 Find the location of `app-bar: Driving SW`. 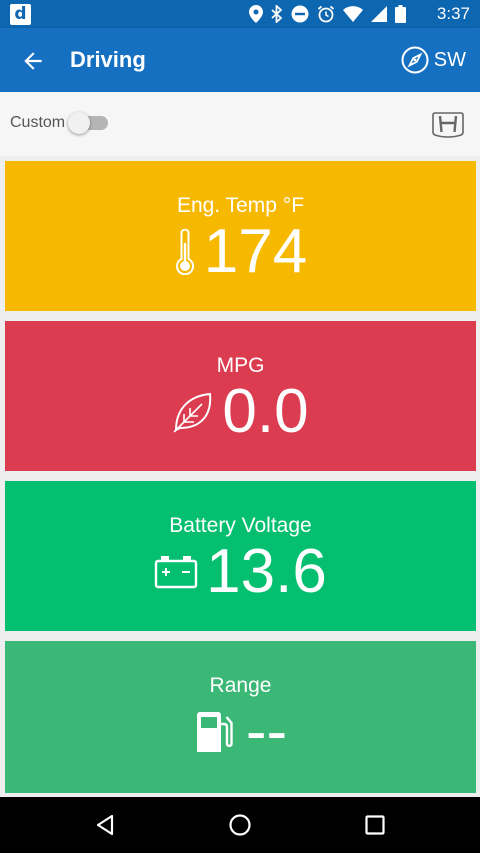

app-bar: Driving SW is located at coordinates (240, 60).